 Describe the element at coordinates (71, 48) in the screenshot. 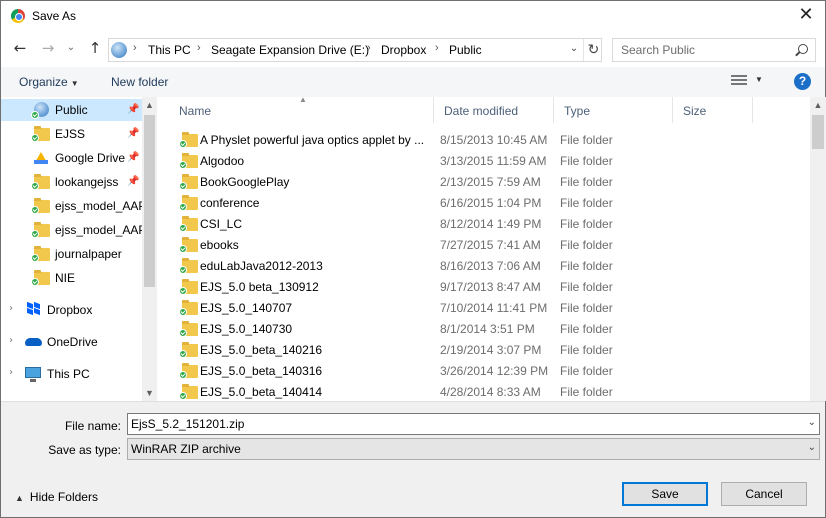

I see `recent-locations-chevron-icon: ⌄` at that location.